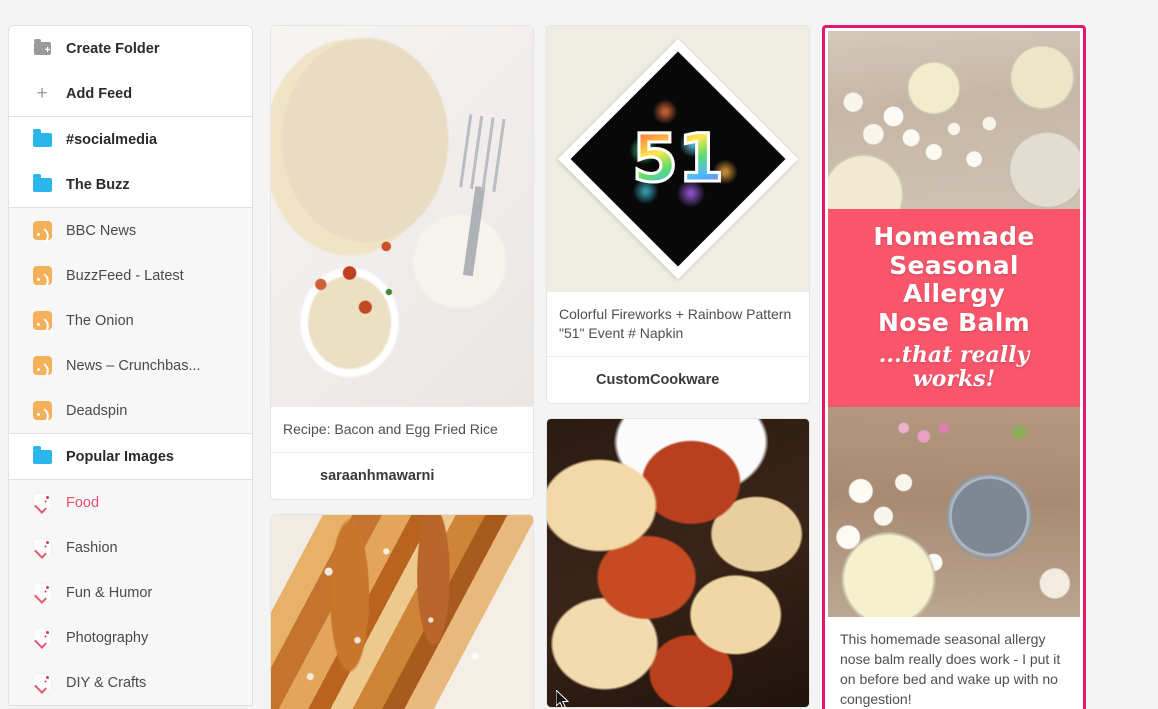 This screenshot has height=709, width=1158. Describe the element at coordinates (98, 184) in the screenshot. I see `sidebar-item-label: The Buzz` at that location.